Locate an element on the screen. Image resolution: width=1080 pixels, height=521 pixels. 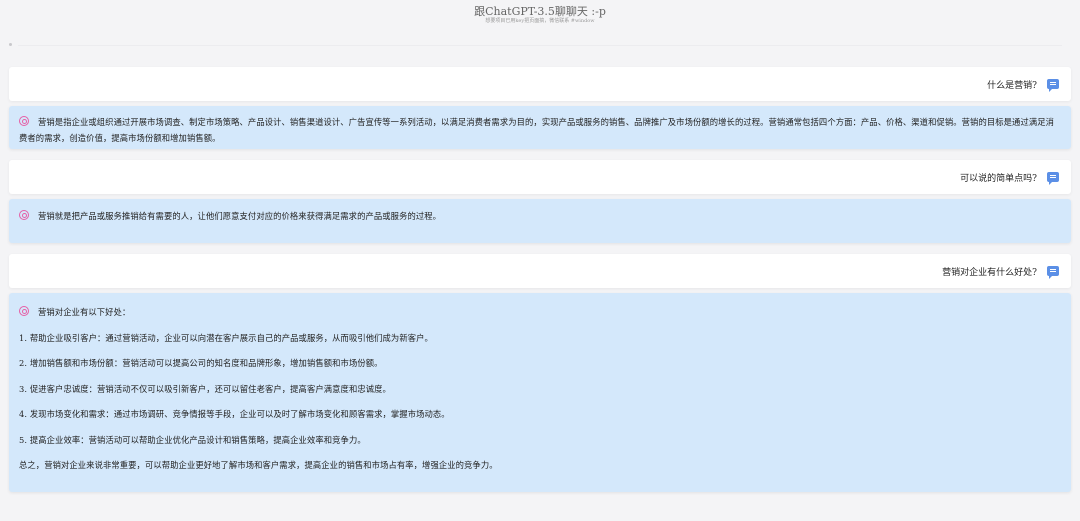
scroll-indicator-dot is located at coordinates (10, 44).